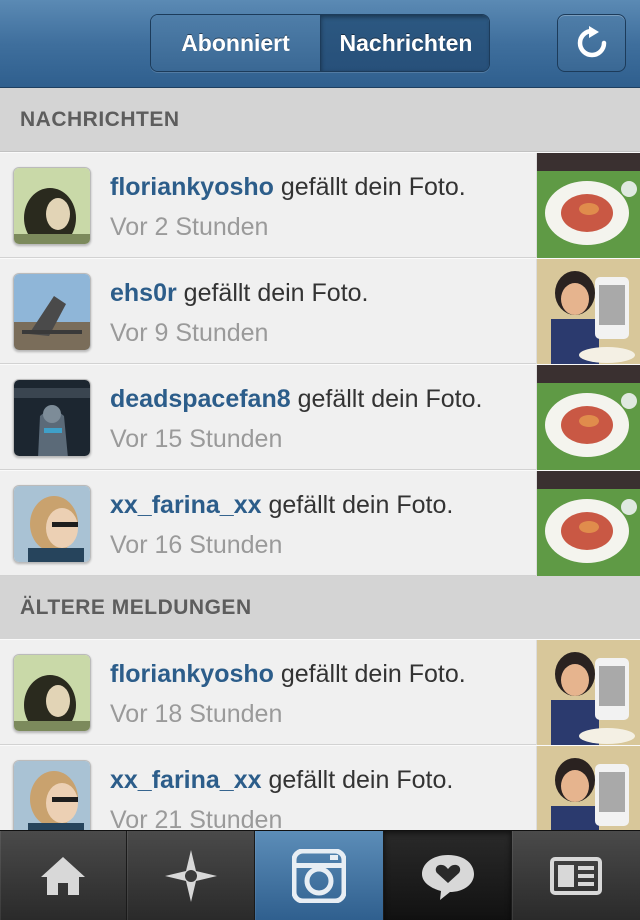 This screenshot has height=920, width=640. I want to click on timestamp: Vor 2 Stunden, so click(189, 227).